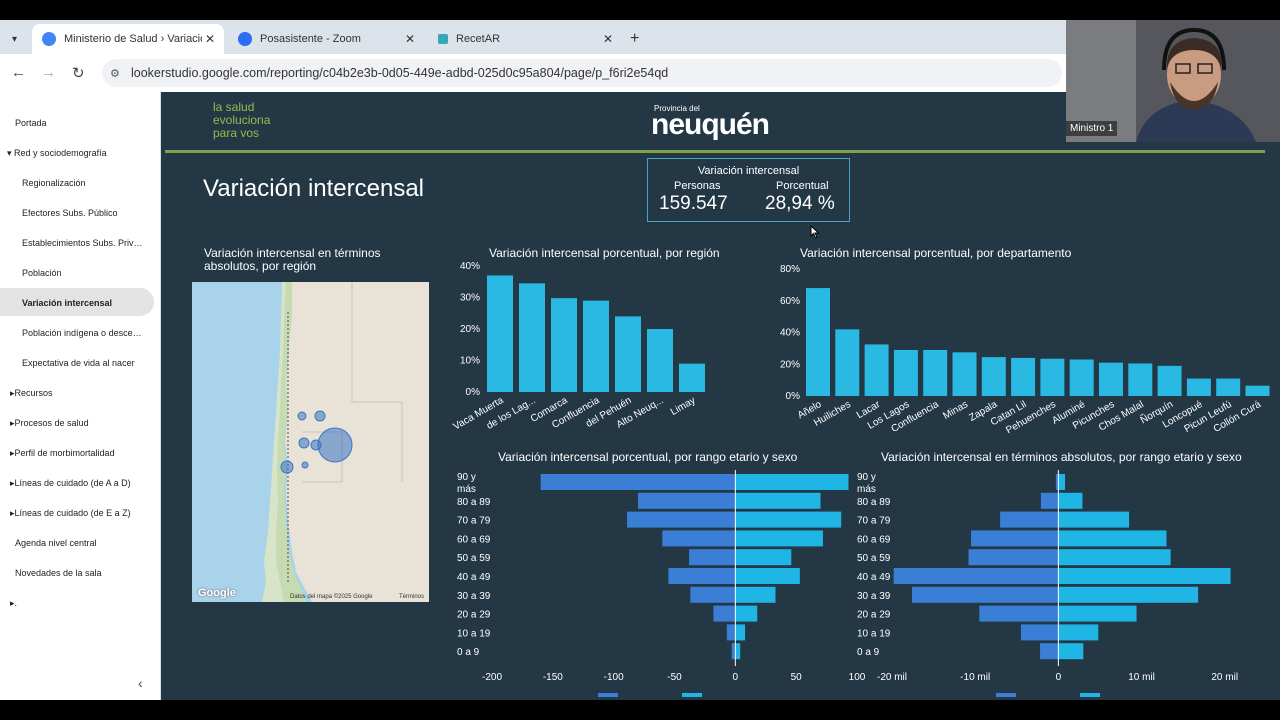 The height and width of the screenshot is (720, 1280). I want to click on x-tick-label: -50, so click(674, 677).